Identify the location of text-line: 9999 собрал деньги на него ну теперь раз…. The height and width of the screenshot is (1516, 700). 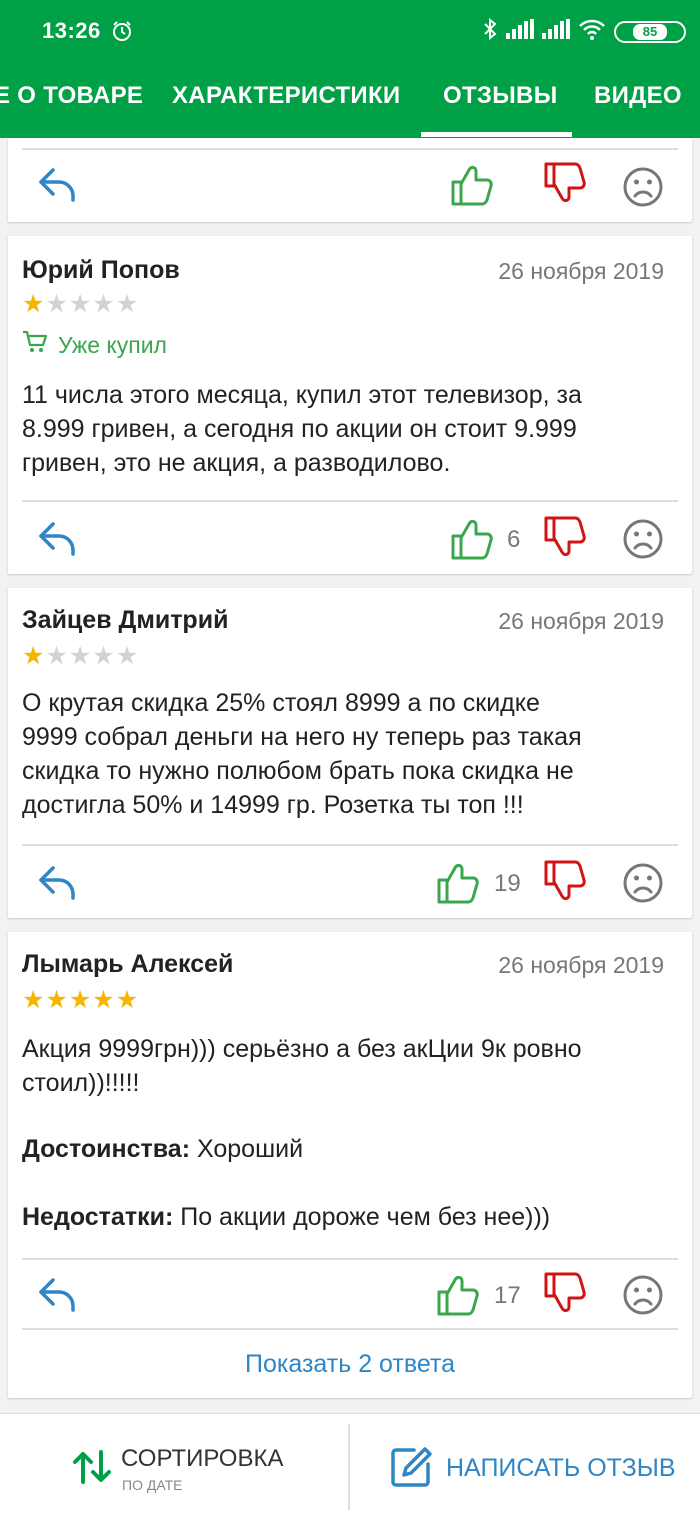
(302, 737).